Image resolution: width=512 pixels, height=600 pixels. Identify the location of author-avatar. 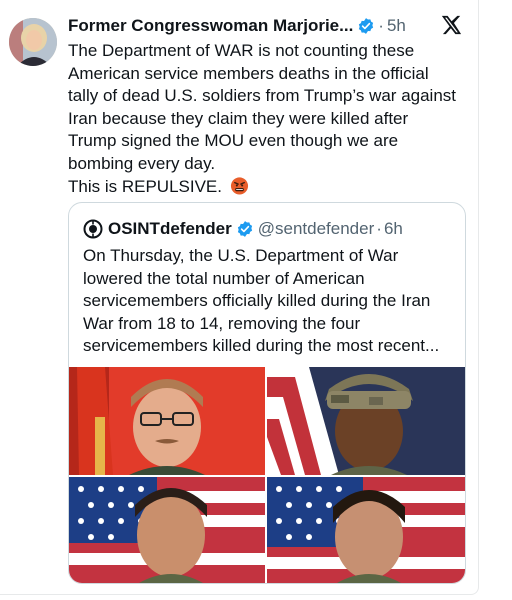
(33, 42).